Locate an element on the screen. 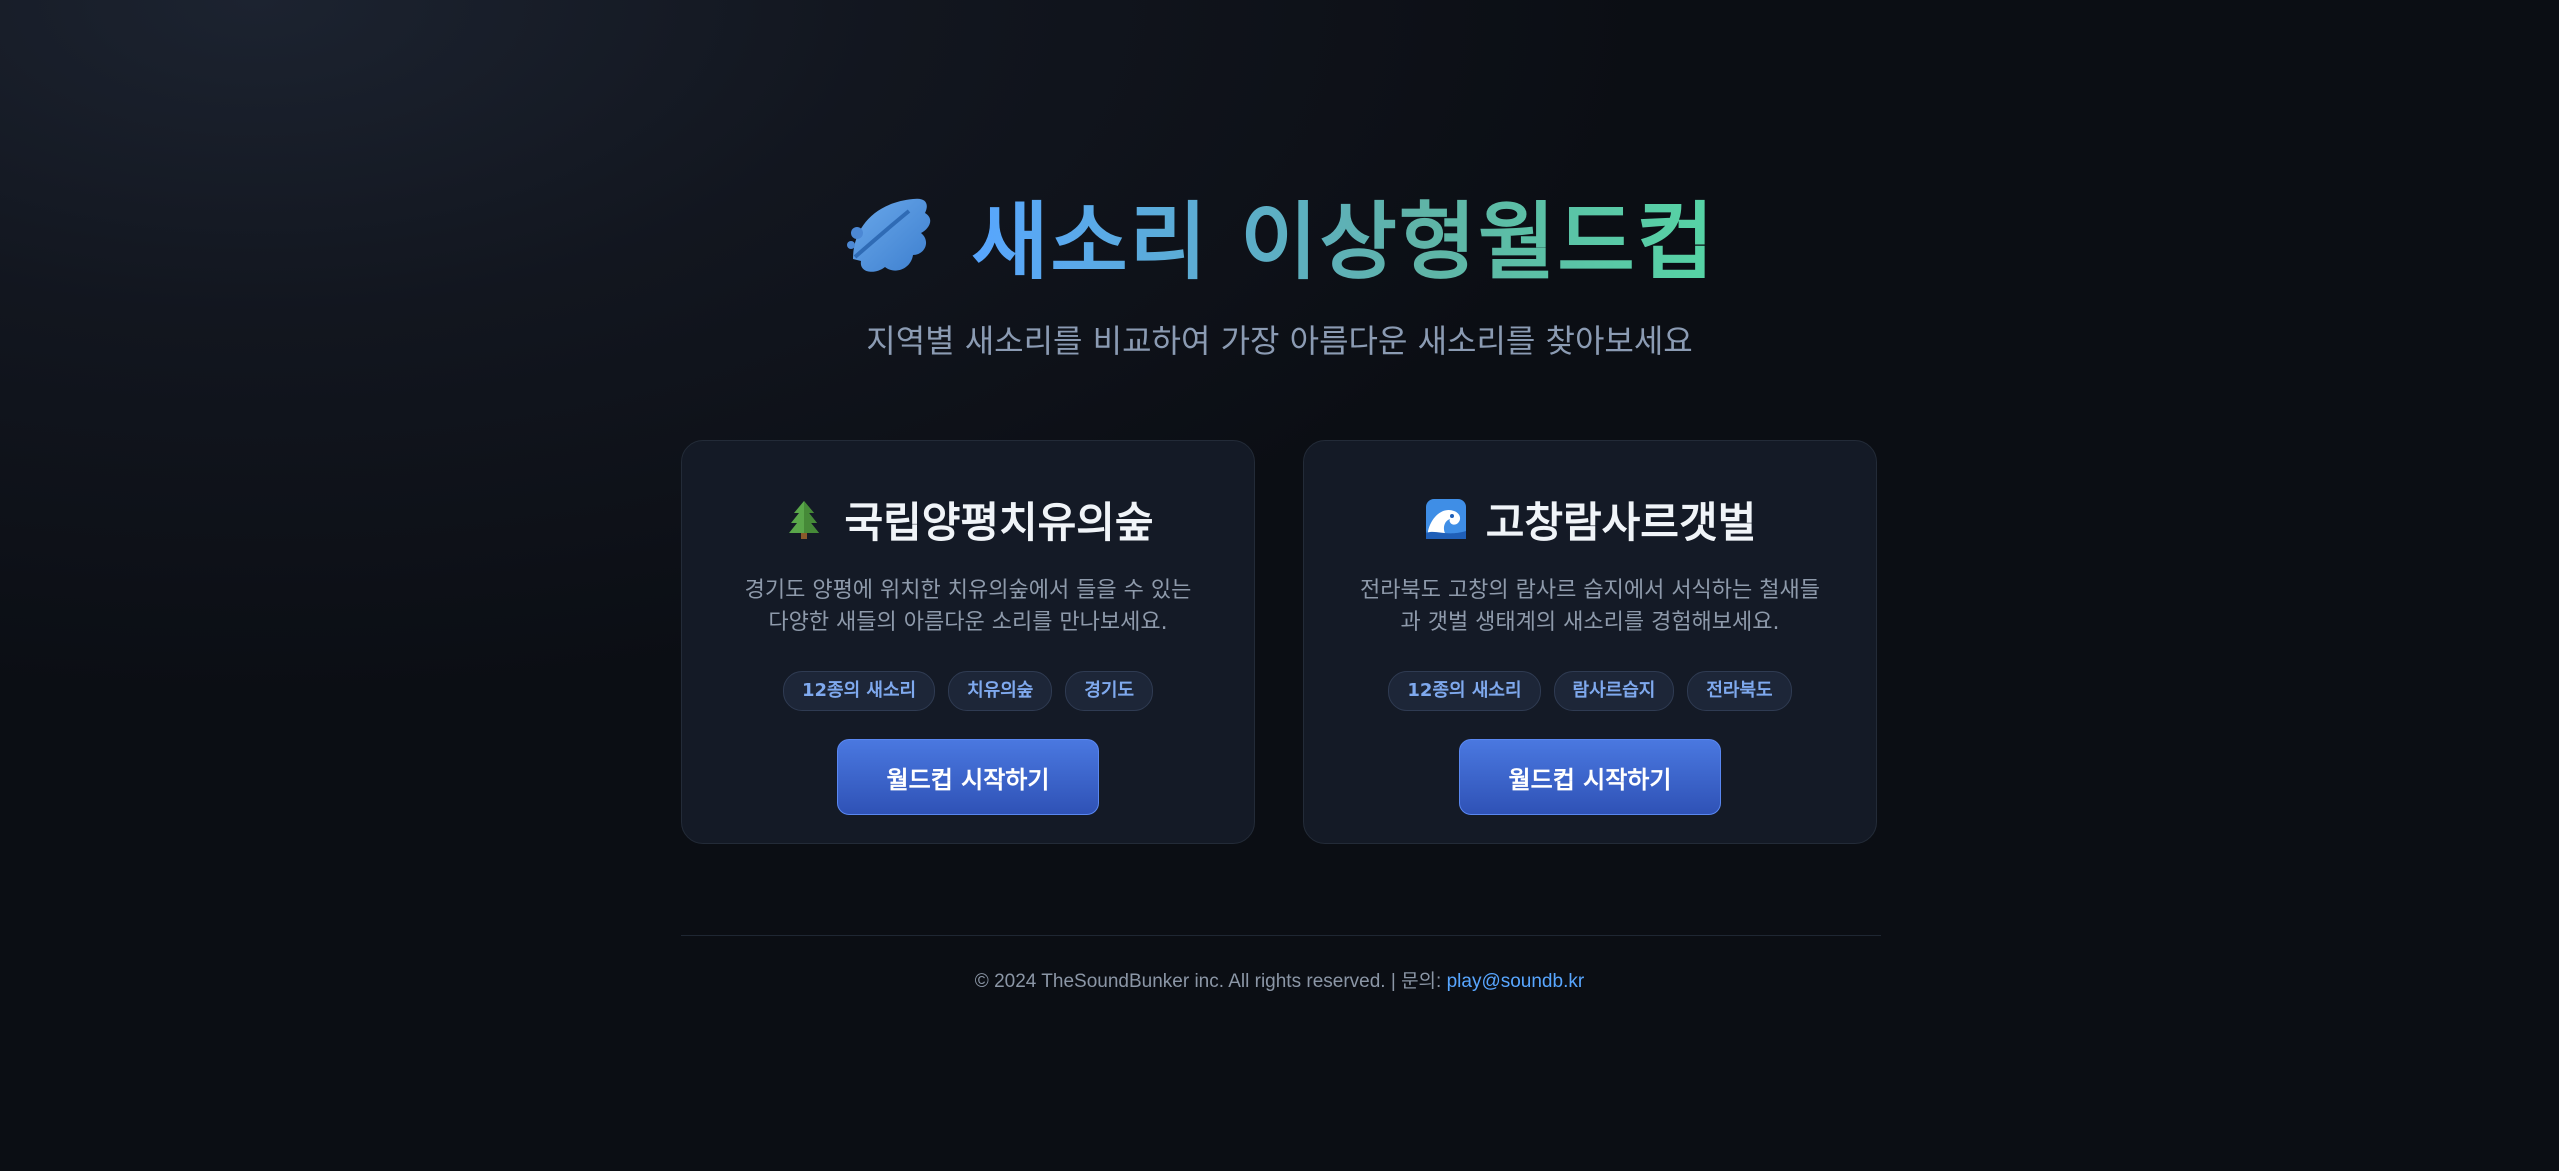  tag-habitat: 치유의숲 is located at coordinates (1000, 691).